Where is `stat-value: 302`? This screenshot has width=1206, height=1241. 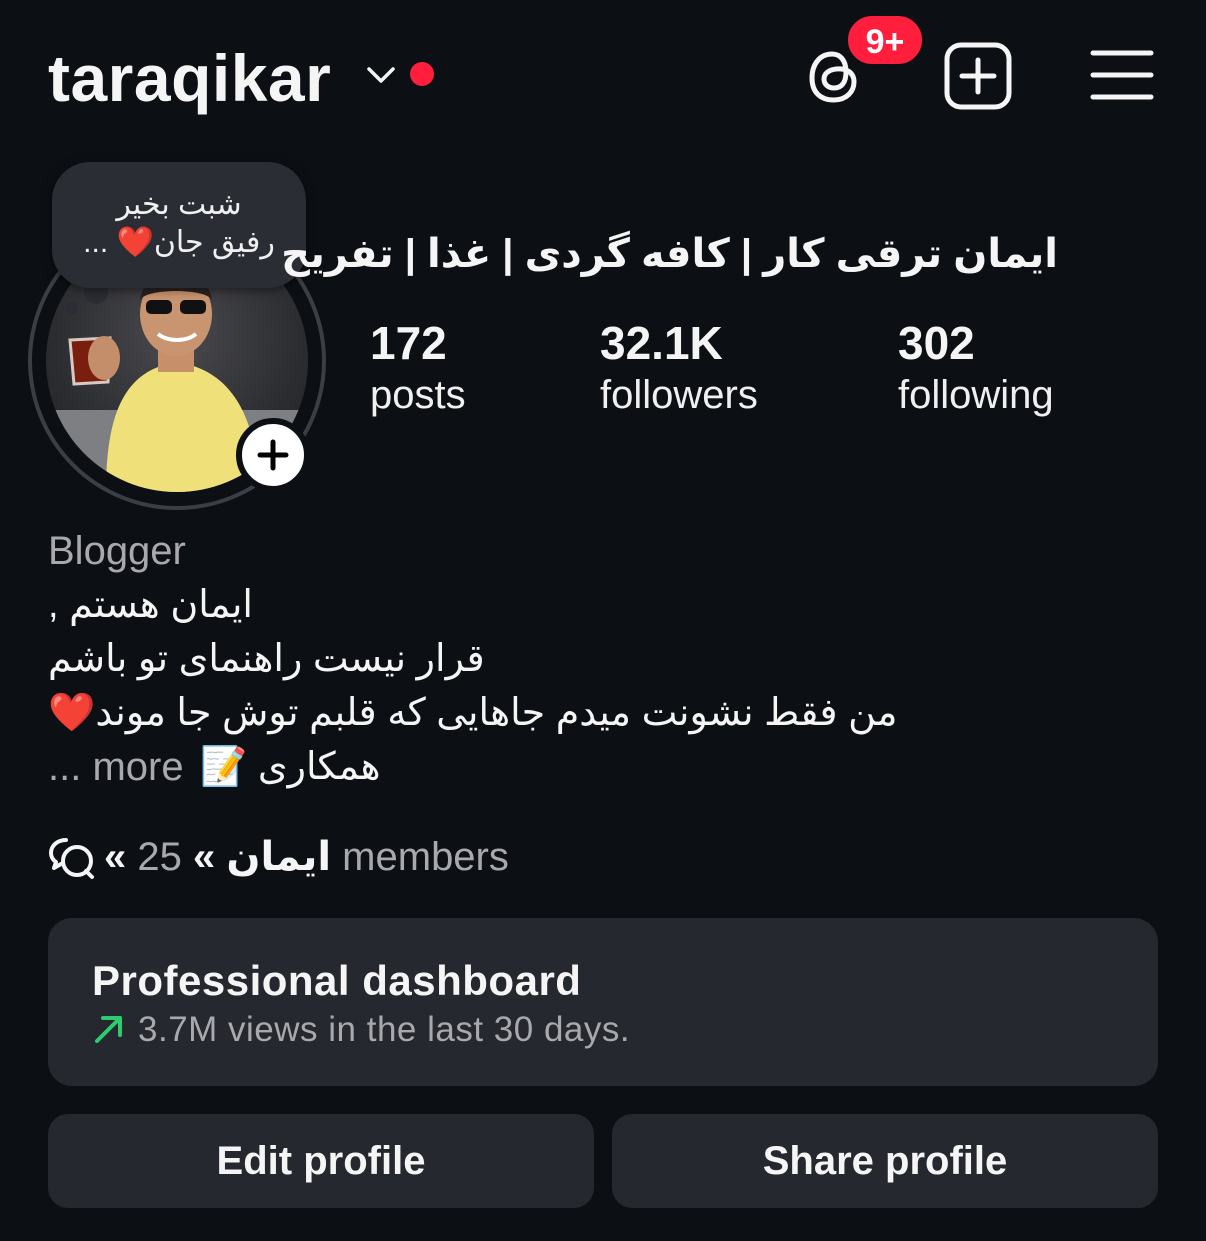
stat-value: 302 is located at coordinates (936, 343).